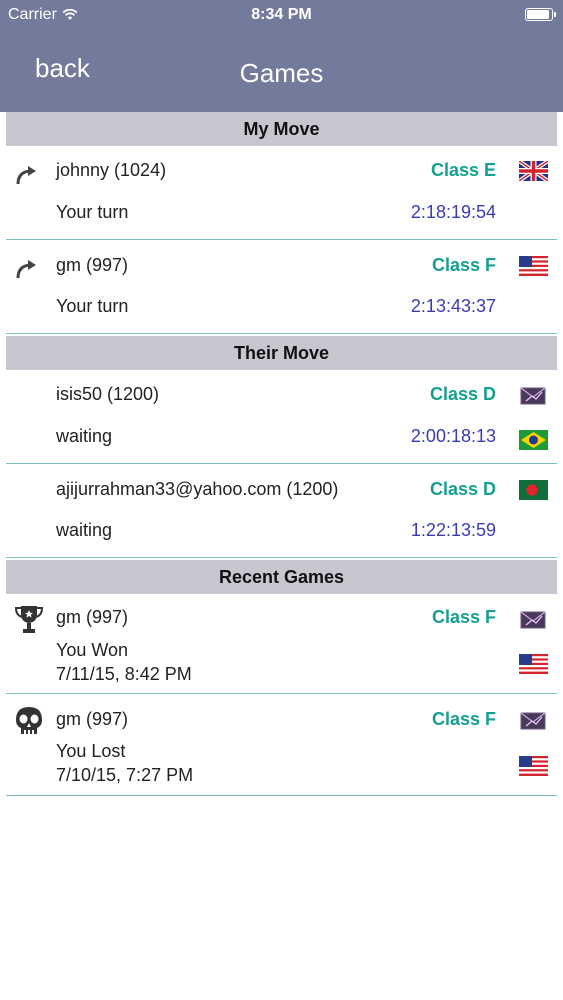 The height and width of the screenshot is (1000, 563). Describe the element at coordinates (463, 170) in the screenshot. I see `class-label: Class E` at that location.